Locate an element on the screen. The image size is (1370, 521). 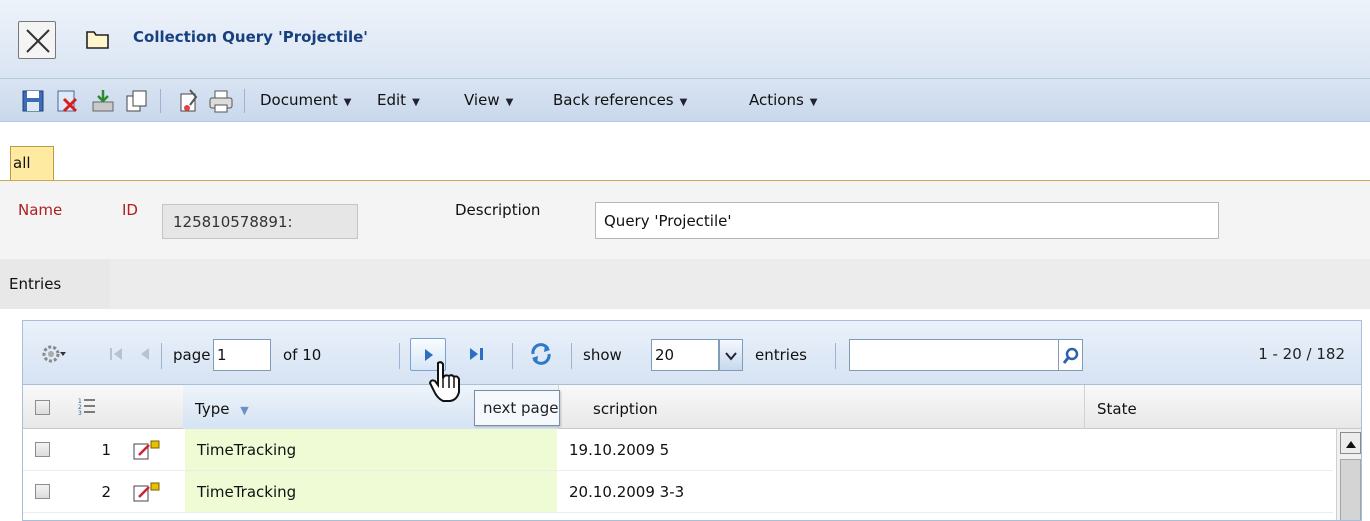
tab-strip: all is located at coordinates (685, 151).